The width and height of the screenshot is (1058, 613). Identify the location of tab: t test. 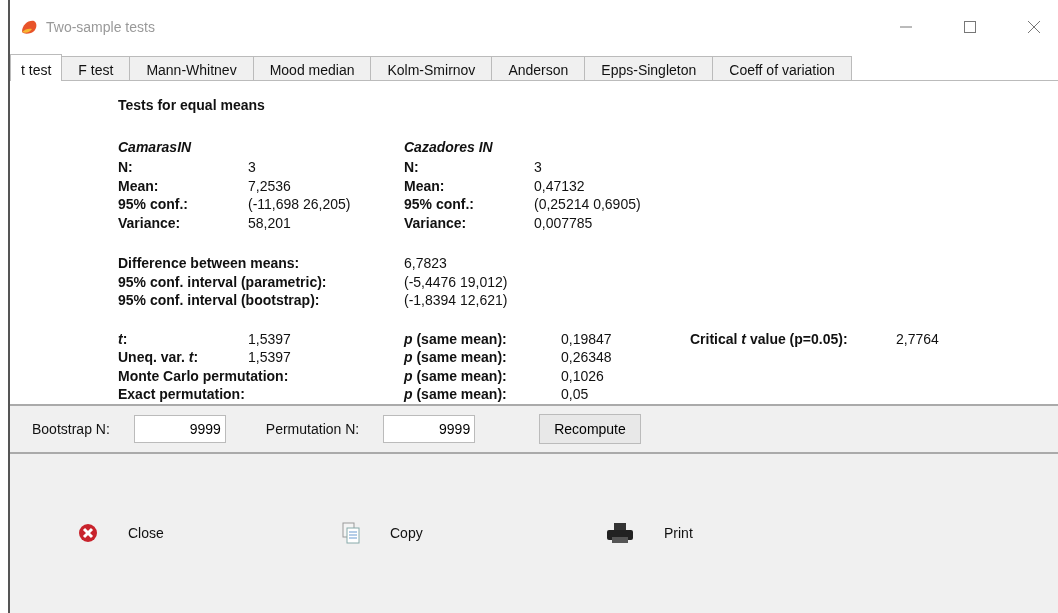
(36, 67).